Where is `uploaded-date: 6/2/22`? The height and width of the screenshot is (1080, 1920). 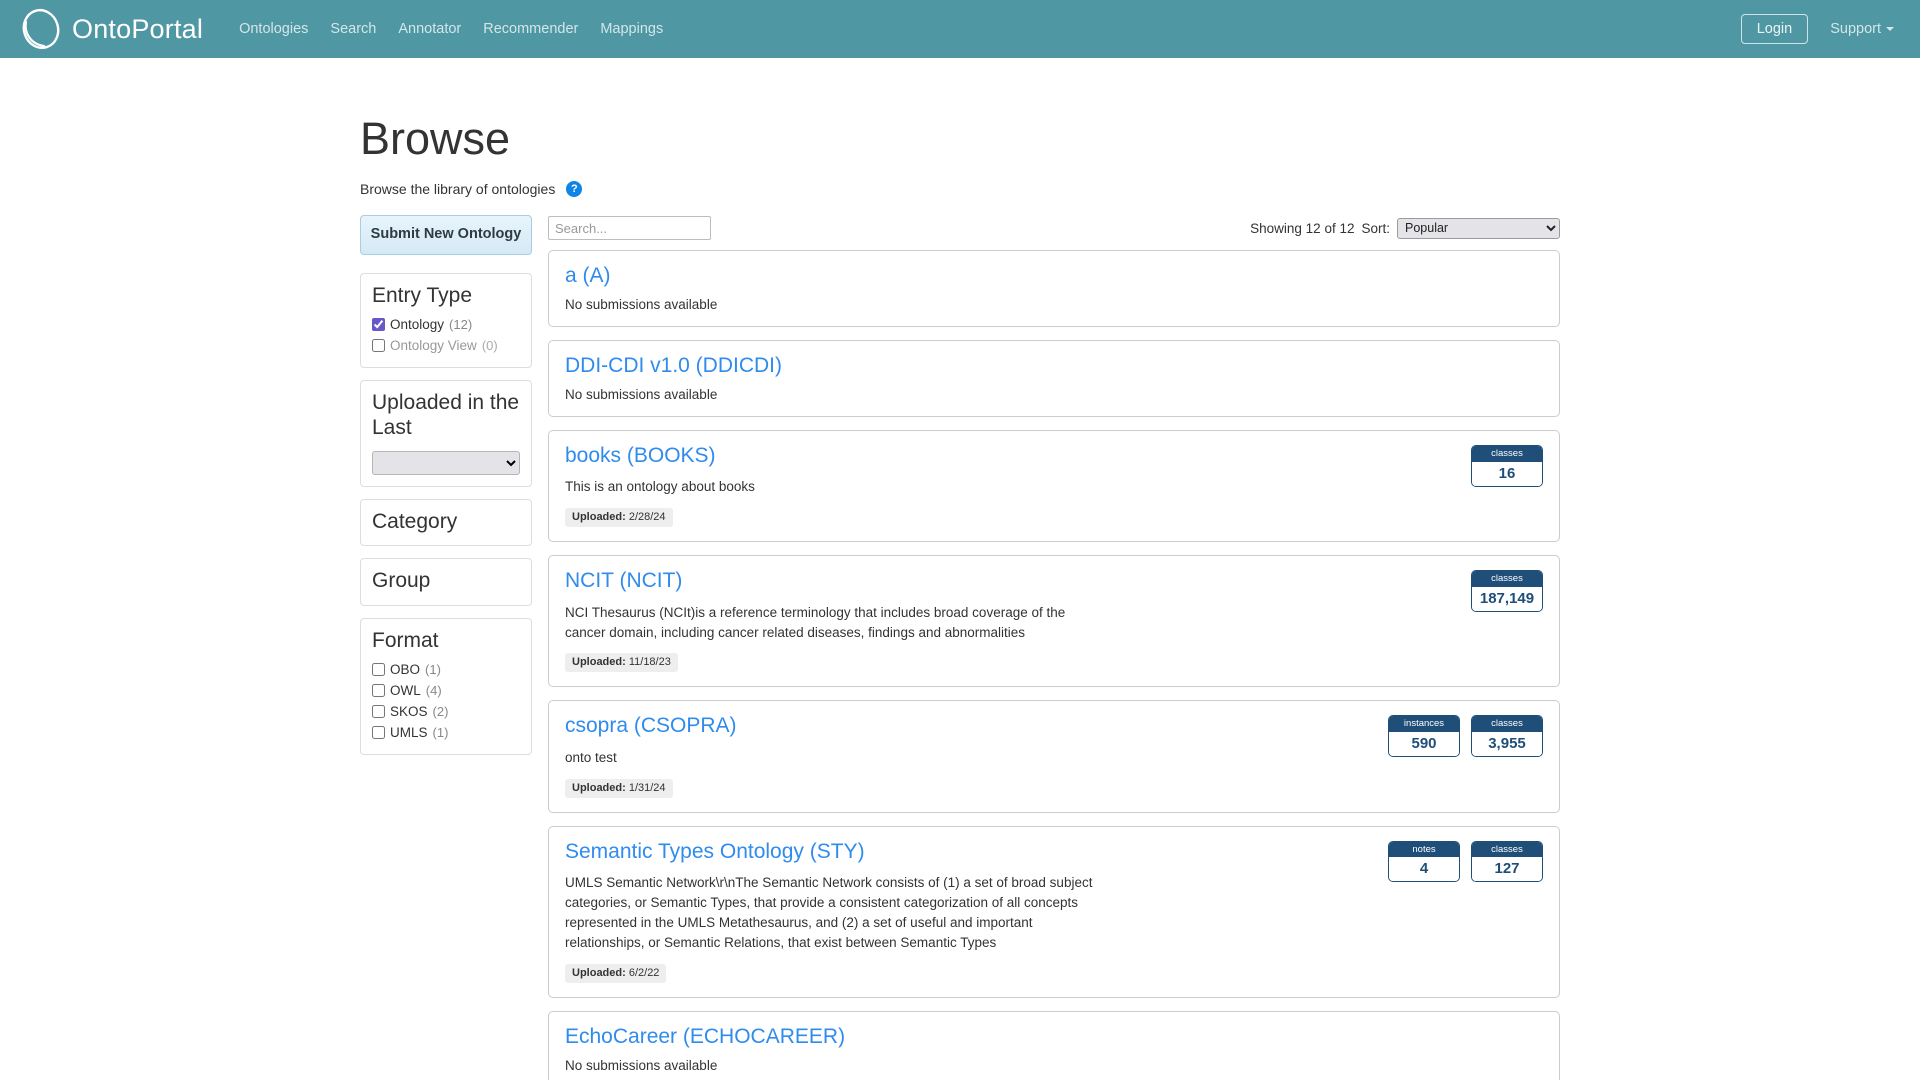
uploaded-date: 6/2/22 is located at coordinates (644, 972).